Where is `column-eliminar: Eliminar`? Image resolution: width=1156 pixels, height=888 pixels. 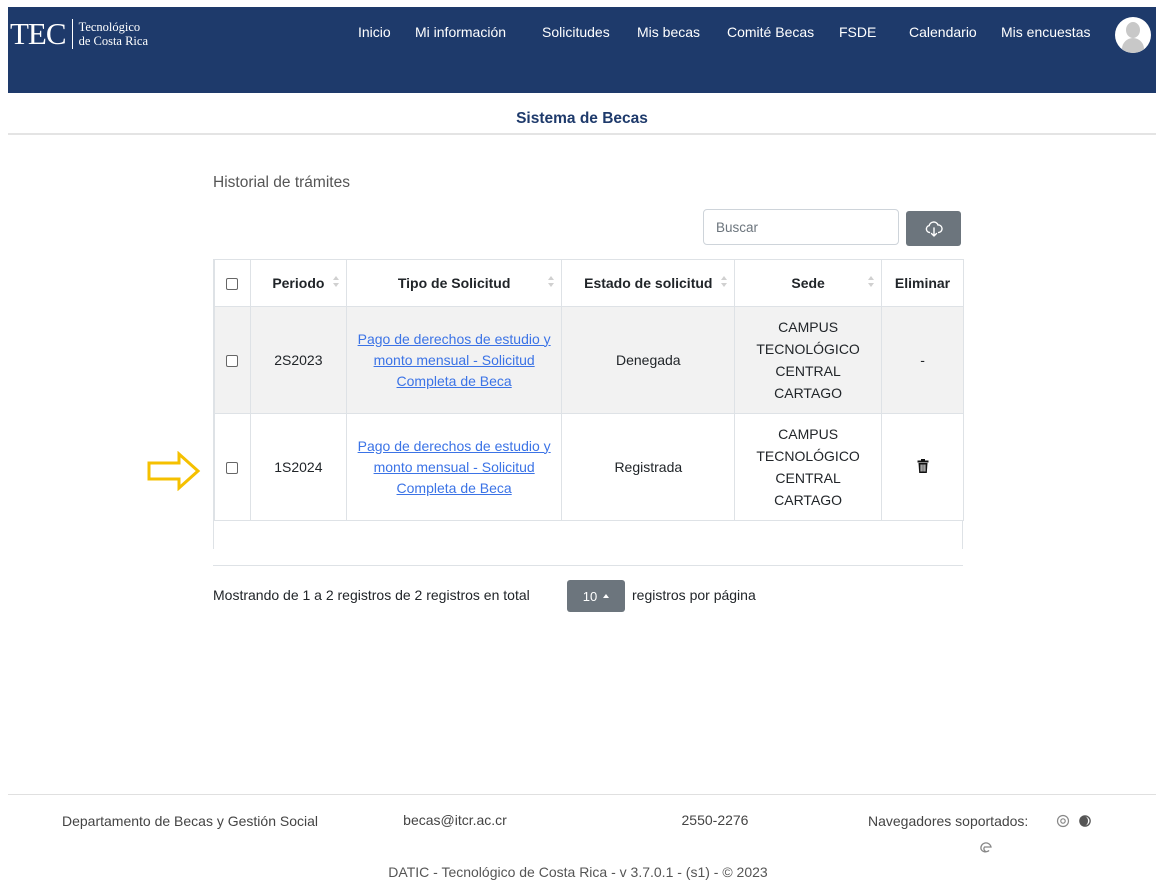
column-eliminar: Eliminar is located at coordinates (922, 283).